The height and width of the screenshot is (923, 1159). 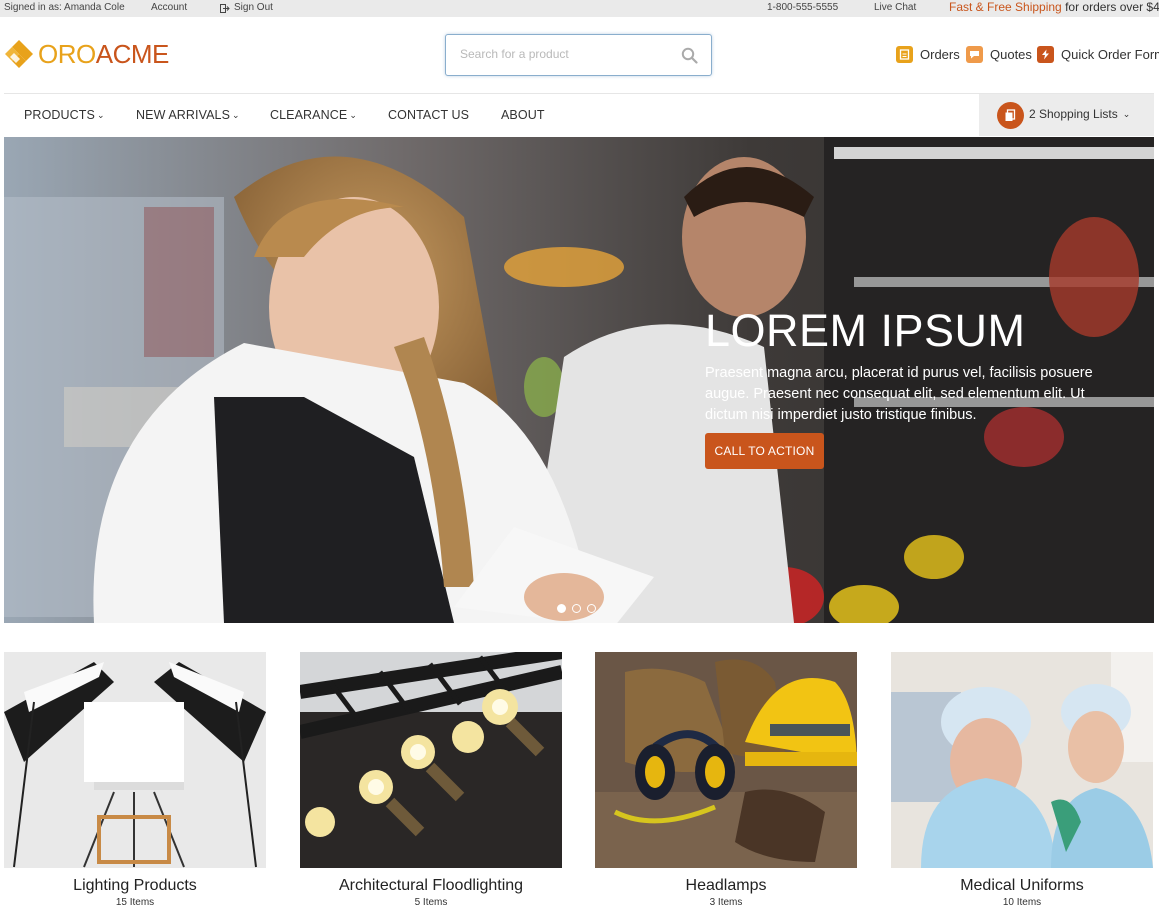 What do you see at coordinates (1022, 902) in the screenshot?
I see `category-count: 10 Items` at bounding box center [1022, 902].